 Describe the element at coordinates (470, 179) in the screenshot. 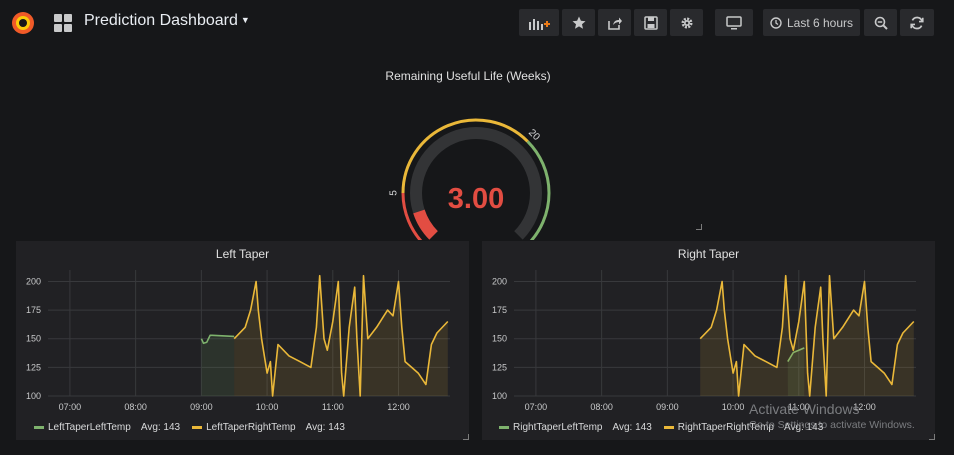

I see `gauge-chart: 052030 3.00` at that location.